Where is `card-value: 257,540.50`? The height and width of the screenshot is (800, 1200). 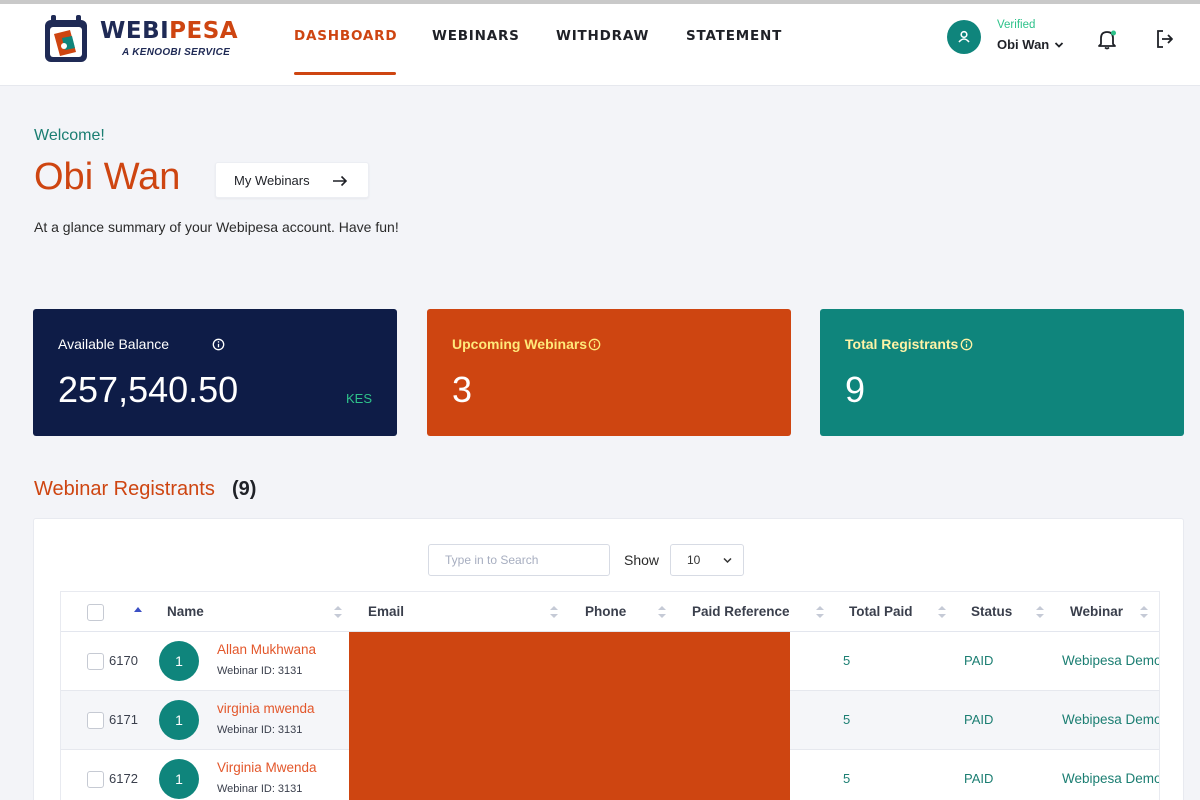 card-value: 257,540.50 is located at coordinates (148, 389).